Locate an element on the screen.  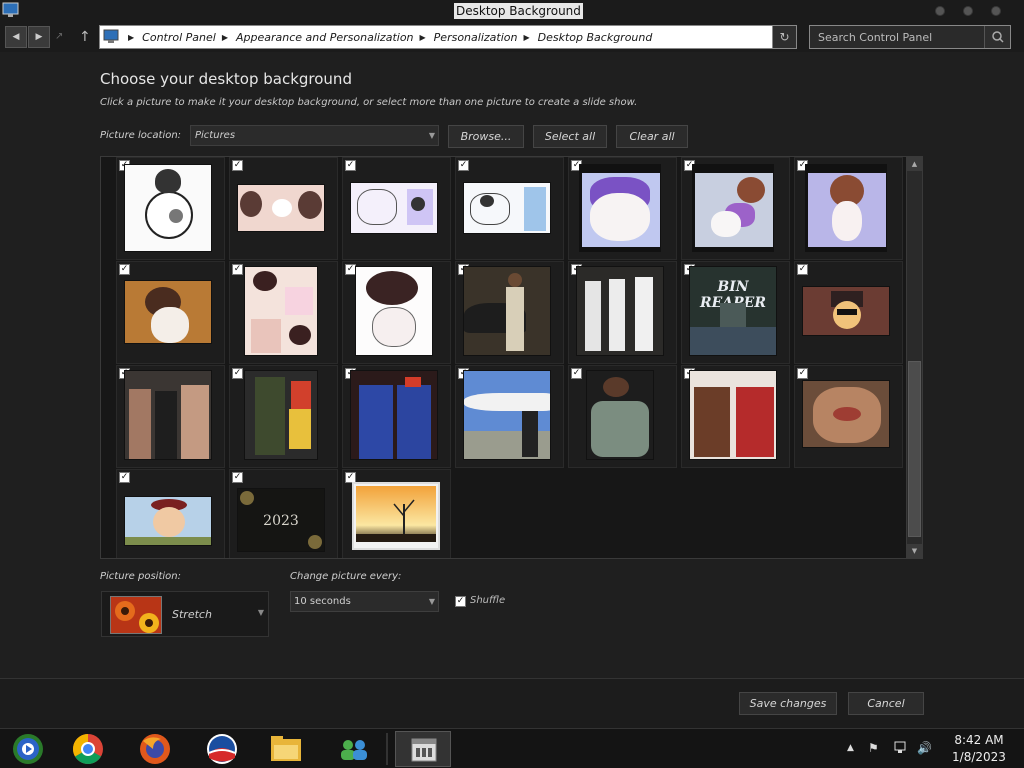
scroll-up-icon: ▲ is located at coordinates (914, 164).